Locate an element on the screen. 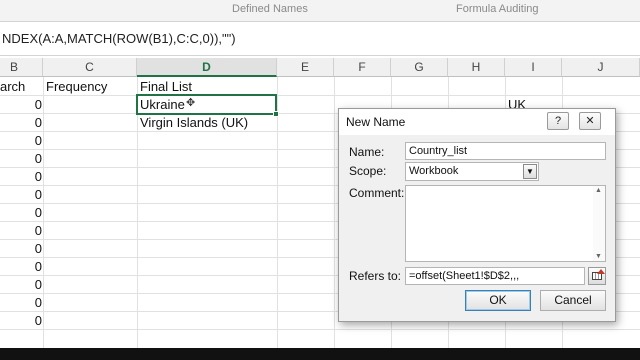  column-header-j: J is located at coordinates (601, 67).